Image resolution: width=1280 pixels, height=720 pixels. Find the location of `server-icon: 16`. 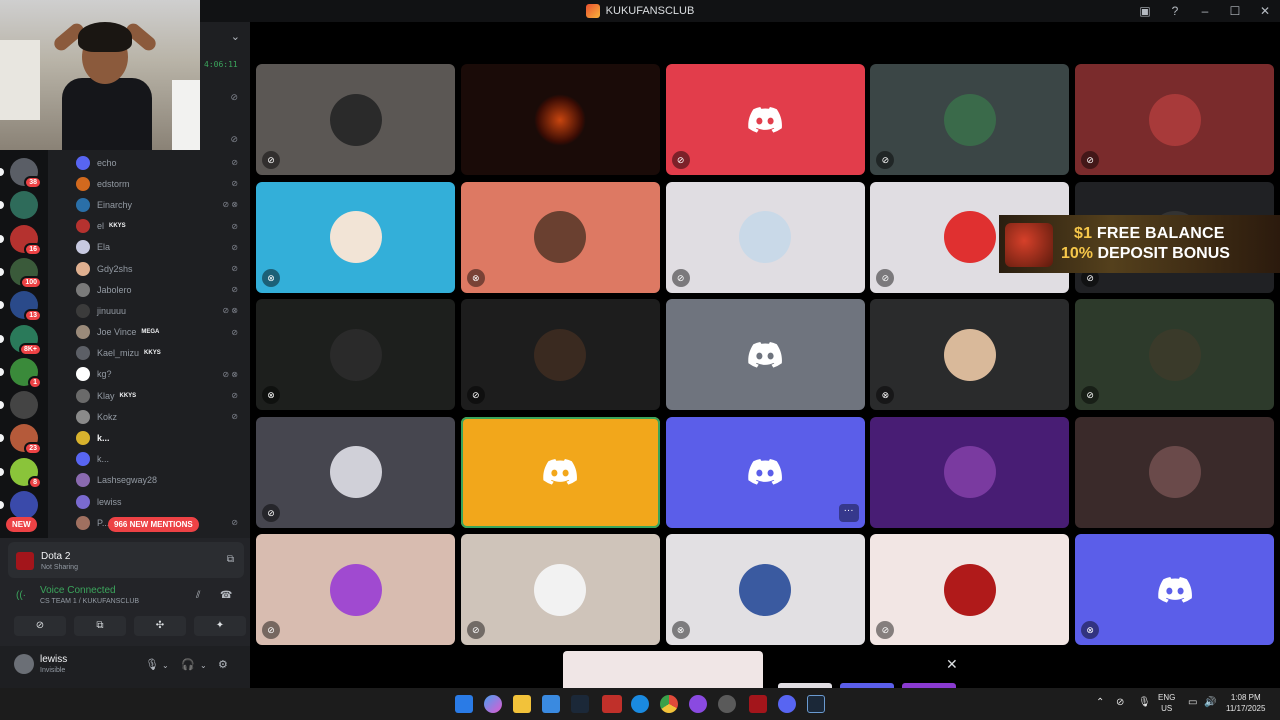

server-icon: 16 is located at coordinates (26, 240).